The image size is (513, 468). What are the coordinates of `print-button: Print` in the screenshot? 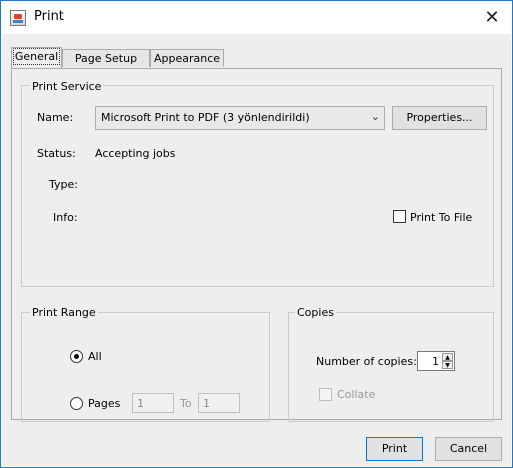 It's located at (394, 449).